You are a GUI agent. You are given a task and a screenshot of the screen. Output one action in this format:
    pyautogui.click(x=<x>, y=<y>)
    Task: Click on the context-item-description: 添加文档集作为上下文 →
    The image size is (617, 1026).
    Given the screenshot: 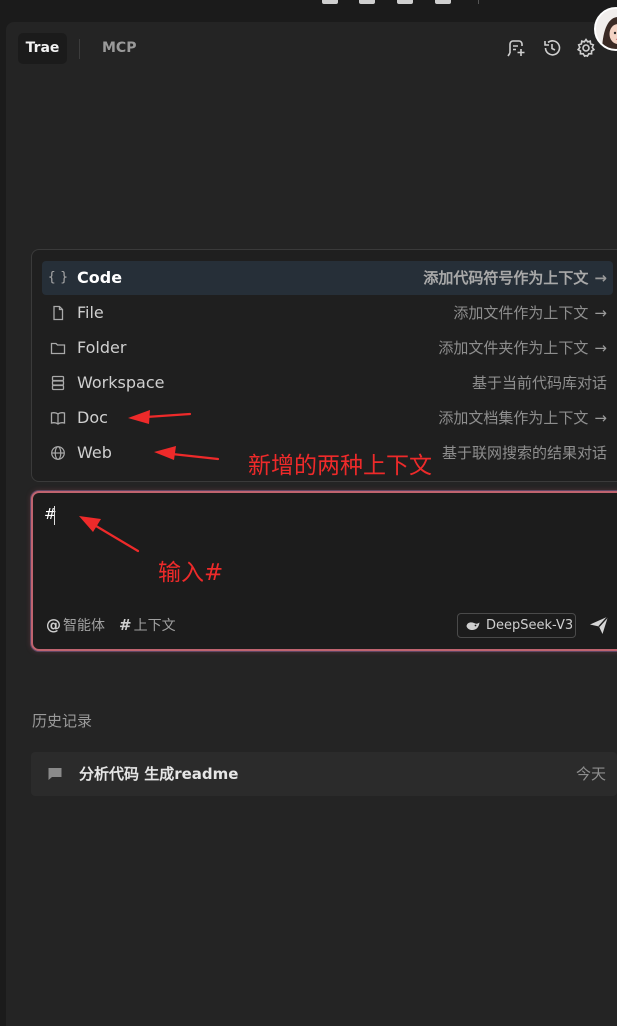 What is the action you would take?
    pyautogui.click(x=522, y=418)
    